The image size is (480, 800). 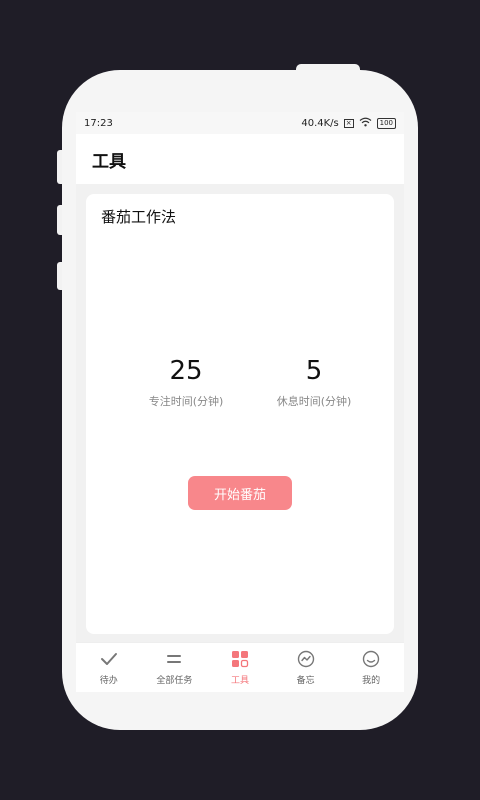 What do you see at coordinates (109, 161) in the screenshot?
I see `page-title: 工具` at bounding box center [109, 161].